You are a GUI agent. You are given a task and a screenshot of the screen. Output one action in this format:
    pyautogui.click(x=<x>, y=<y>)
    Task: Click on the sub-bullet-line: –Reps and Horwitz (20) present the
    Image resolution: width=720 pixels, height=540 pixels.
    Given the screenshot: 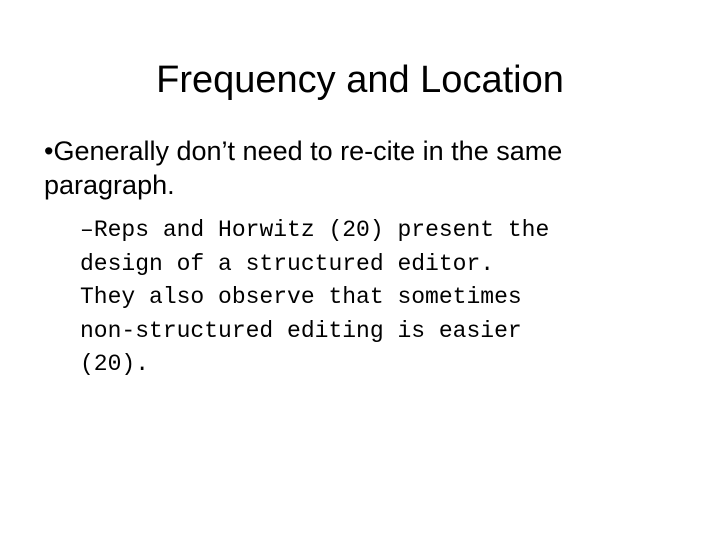 What is the action you would take?
    pyautogui.click(x=315, y=230)
    